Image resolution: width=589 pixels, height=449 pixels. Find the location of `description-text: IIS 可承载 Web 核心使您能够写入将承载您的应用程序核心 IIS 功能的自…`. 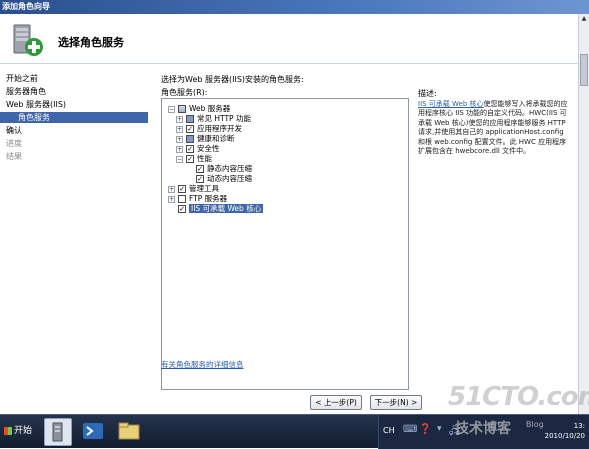

description-text: IIS 可承载 Web 核心使您能够写入将承载您的应用程序核心 IIS 功能的自… is located at coordinates (494, 128).